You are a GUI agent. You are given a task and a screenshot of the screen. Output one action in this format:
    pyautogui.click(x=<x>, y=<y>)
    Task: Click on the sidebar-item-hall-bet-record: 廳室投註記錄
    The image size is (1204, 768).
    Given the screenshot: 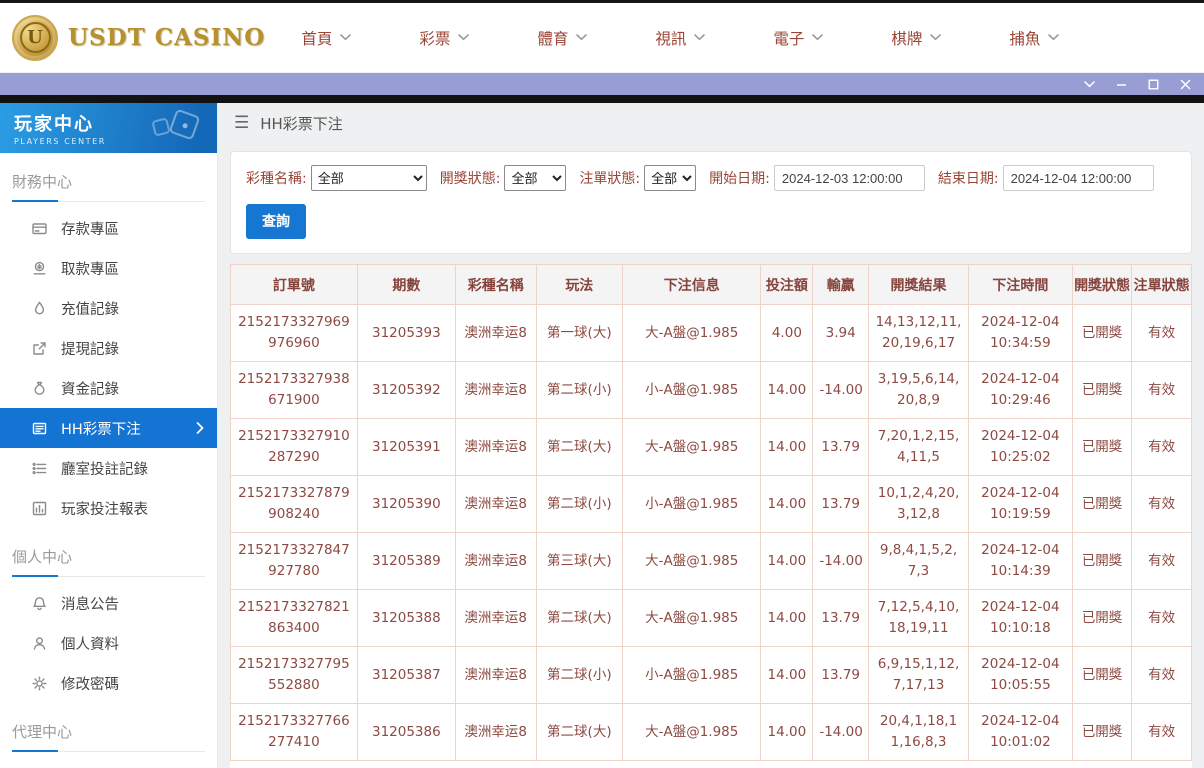 What is the action you would take?
    pyautogui.click(x=108, y=468)
    